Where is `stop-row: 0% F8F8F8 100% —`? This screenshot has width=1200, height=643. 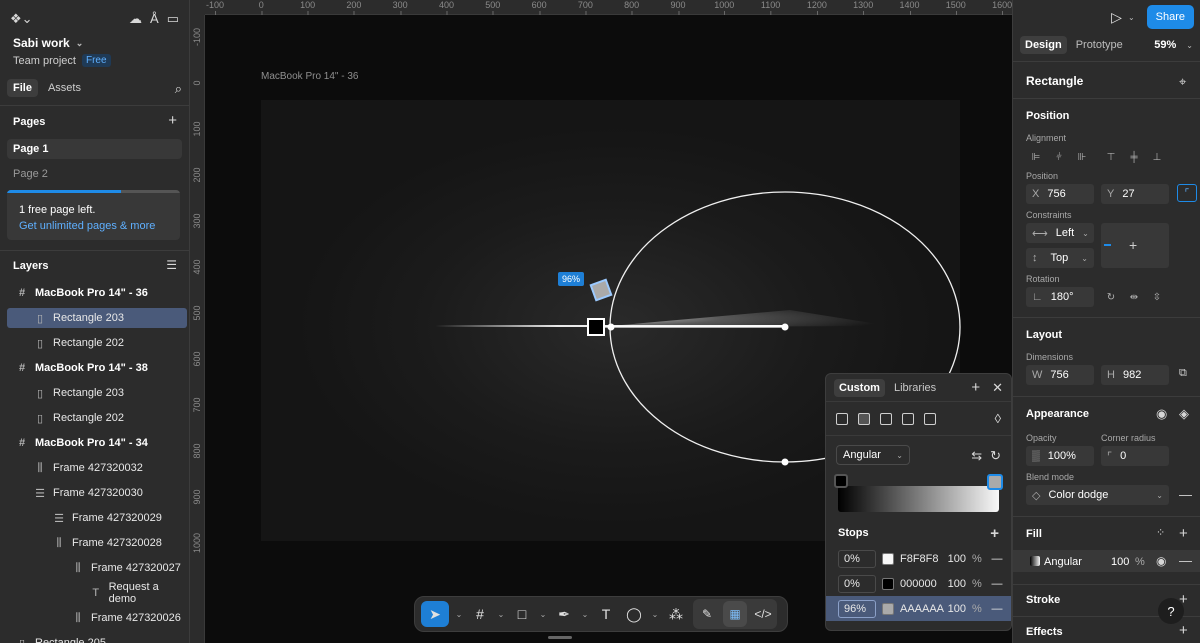 stop-row: 0% F8F8F8 100% — is located at coordinates (918, 558).